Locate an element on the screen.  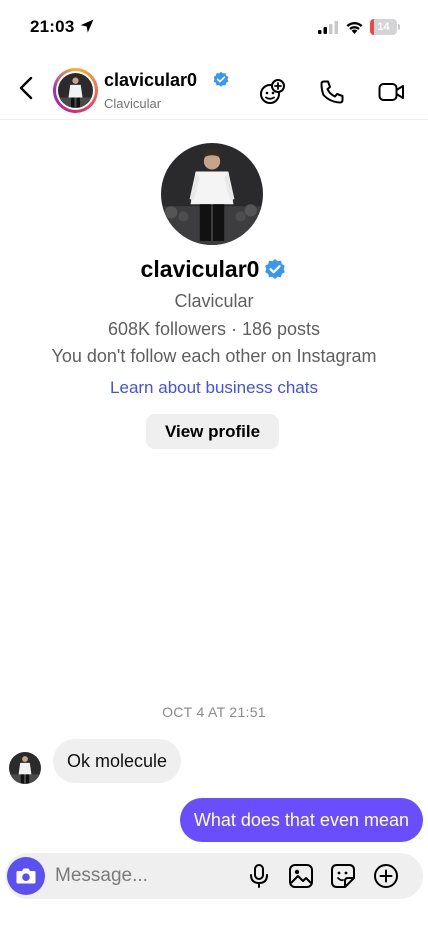
avatar-ring-gap is located at coordinates (75, 90).